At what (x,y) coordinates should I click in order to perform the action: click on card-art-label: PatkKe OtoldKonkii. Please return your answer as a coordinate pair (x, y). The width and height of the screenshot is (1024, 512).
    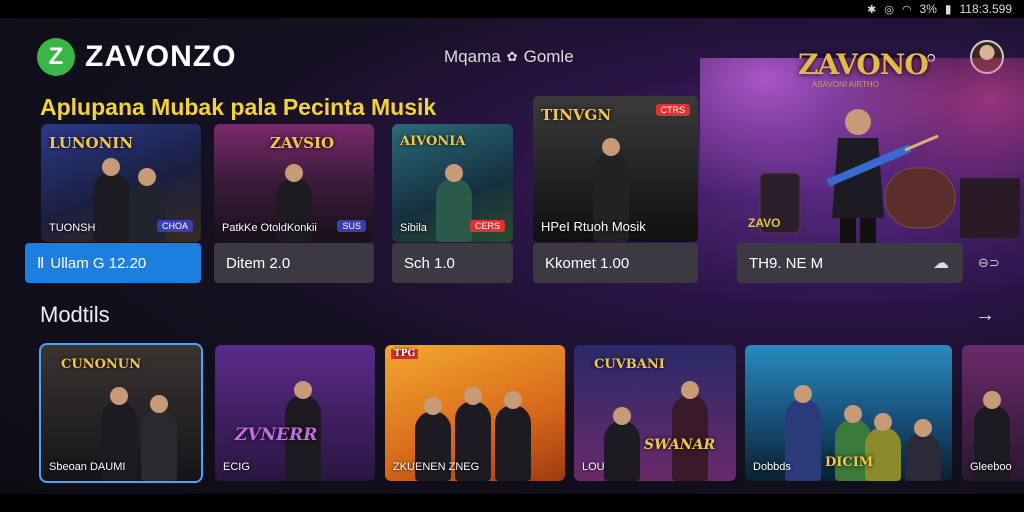
    Looking at the image, I should click on (269, 228).